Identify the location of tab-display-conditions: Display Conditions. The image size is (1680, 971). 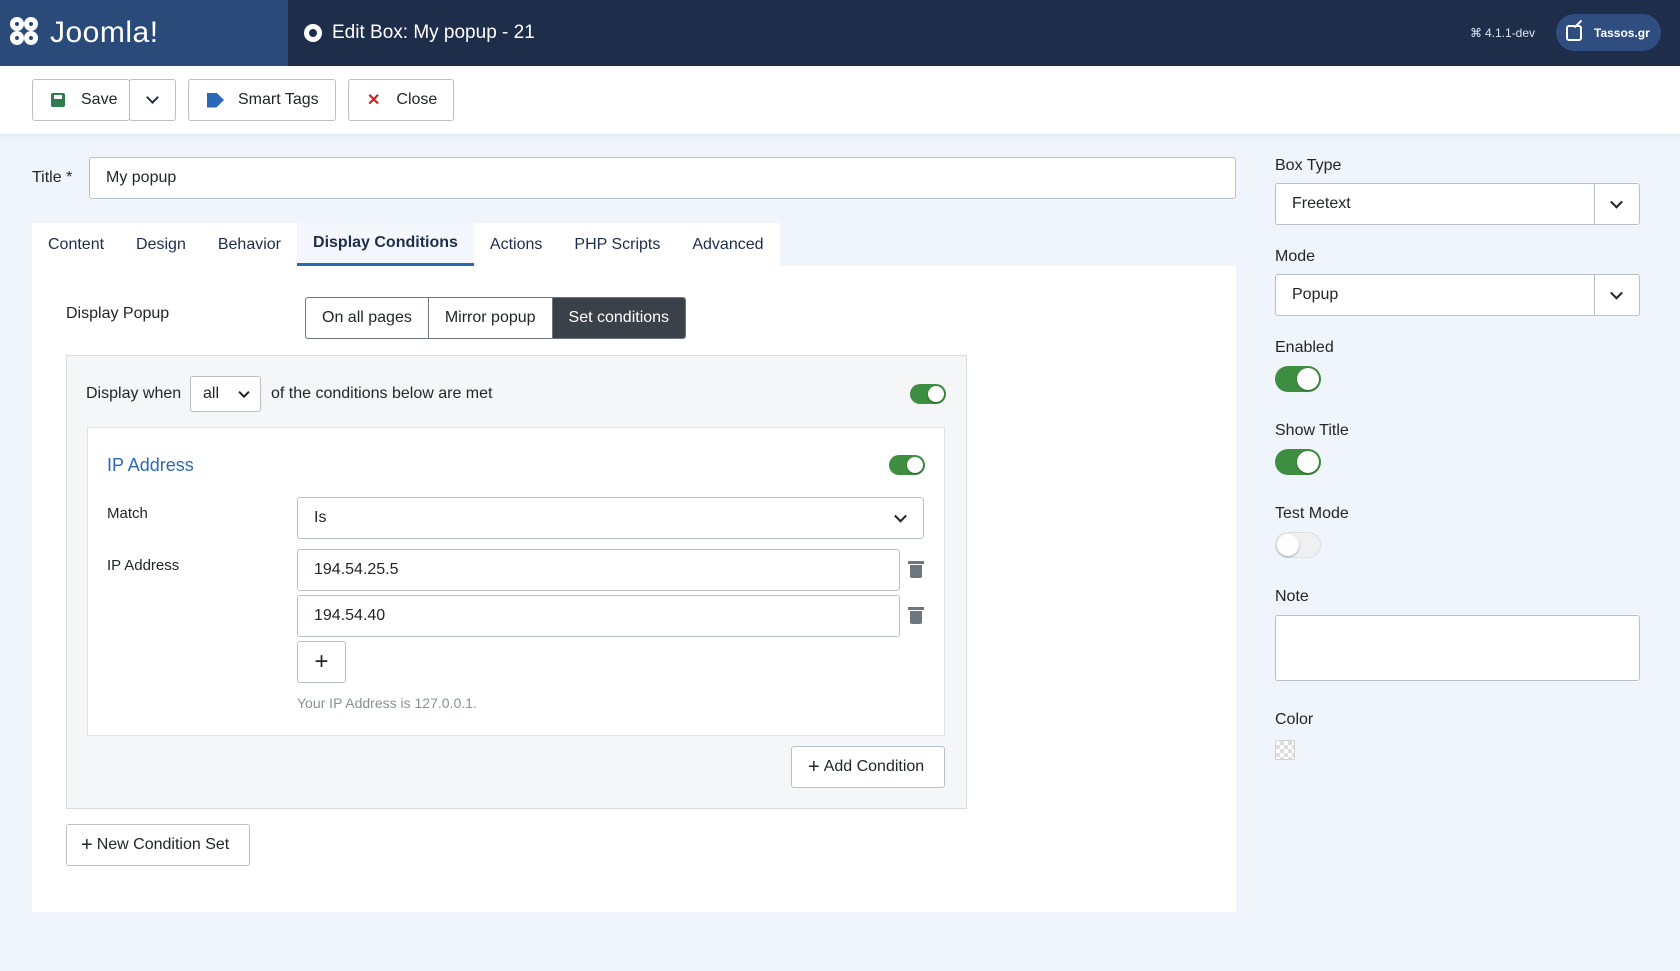
(385, 244).